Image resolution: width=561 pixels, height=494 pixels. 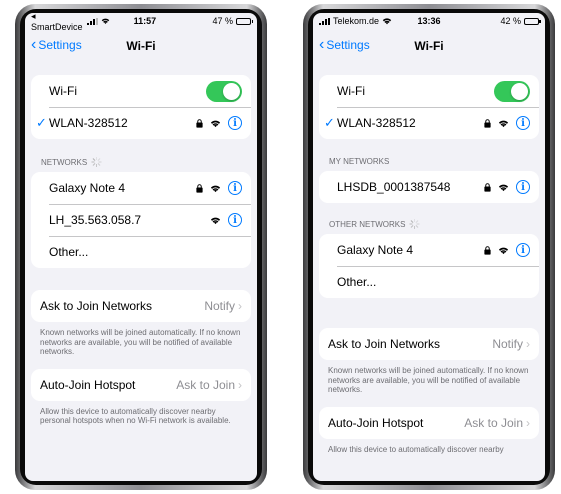 I want to click on networks-section-header: NETWORKS, so click(x=141, y=162).